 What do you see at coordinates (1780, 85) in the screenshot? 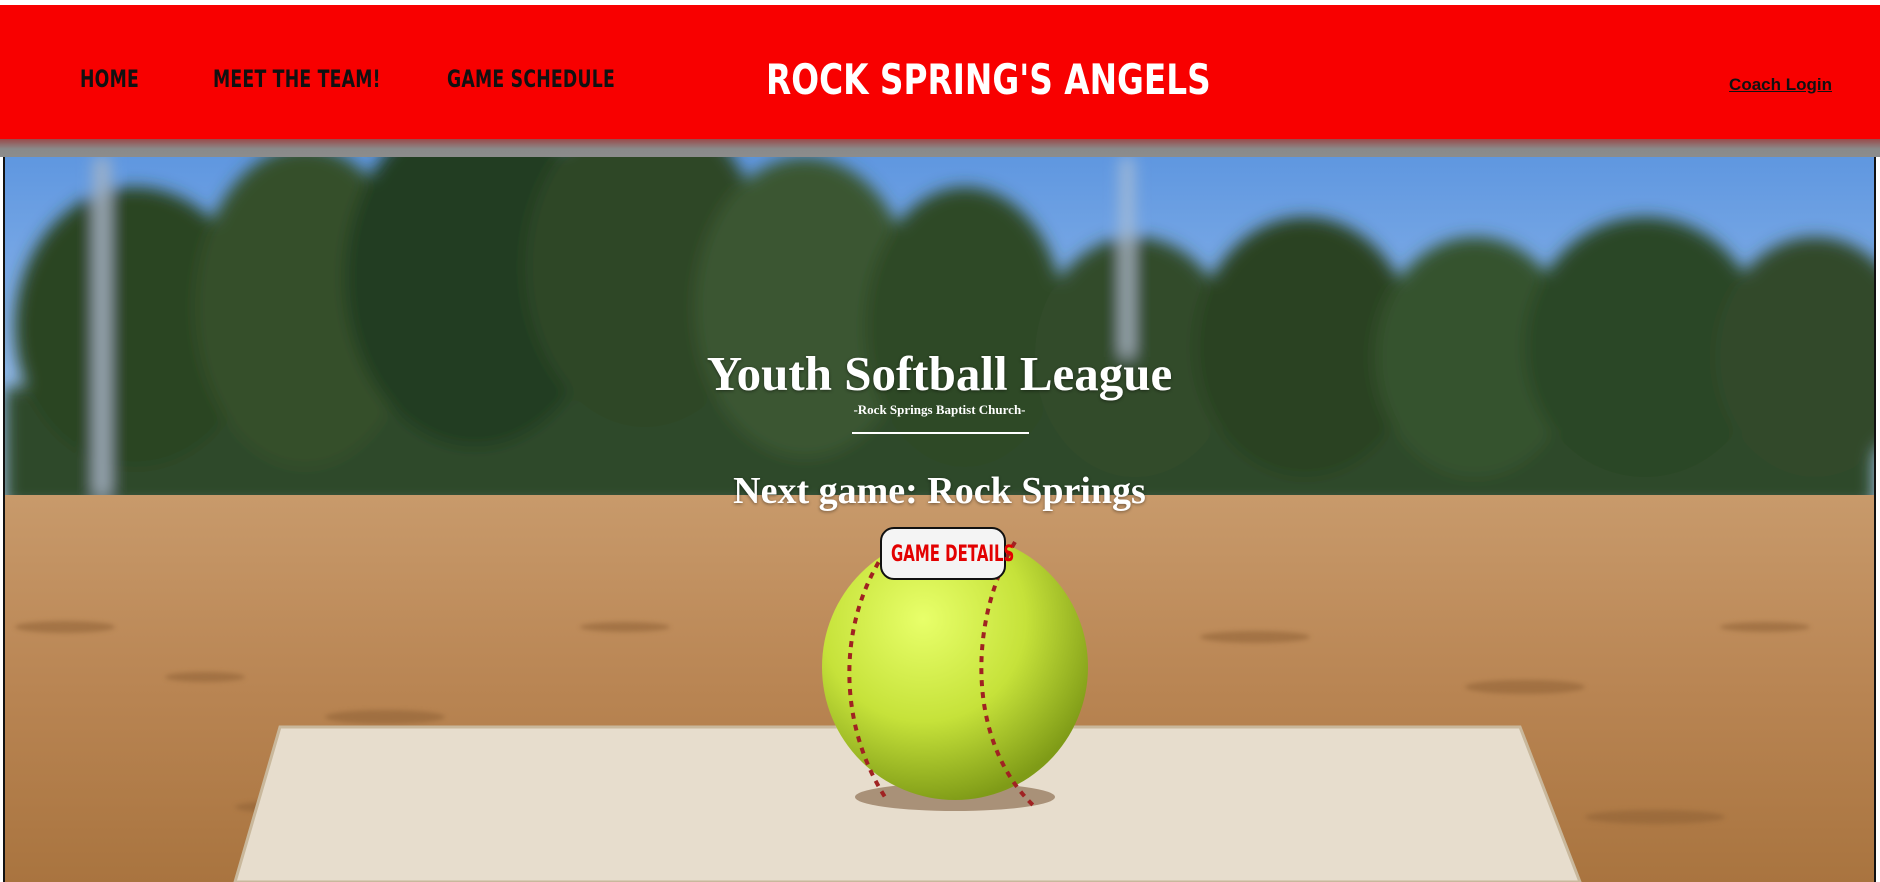
I see `coach-login-link: Coach Login` at bounding box center [1780, 85].